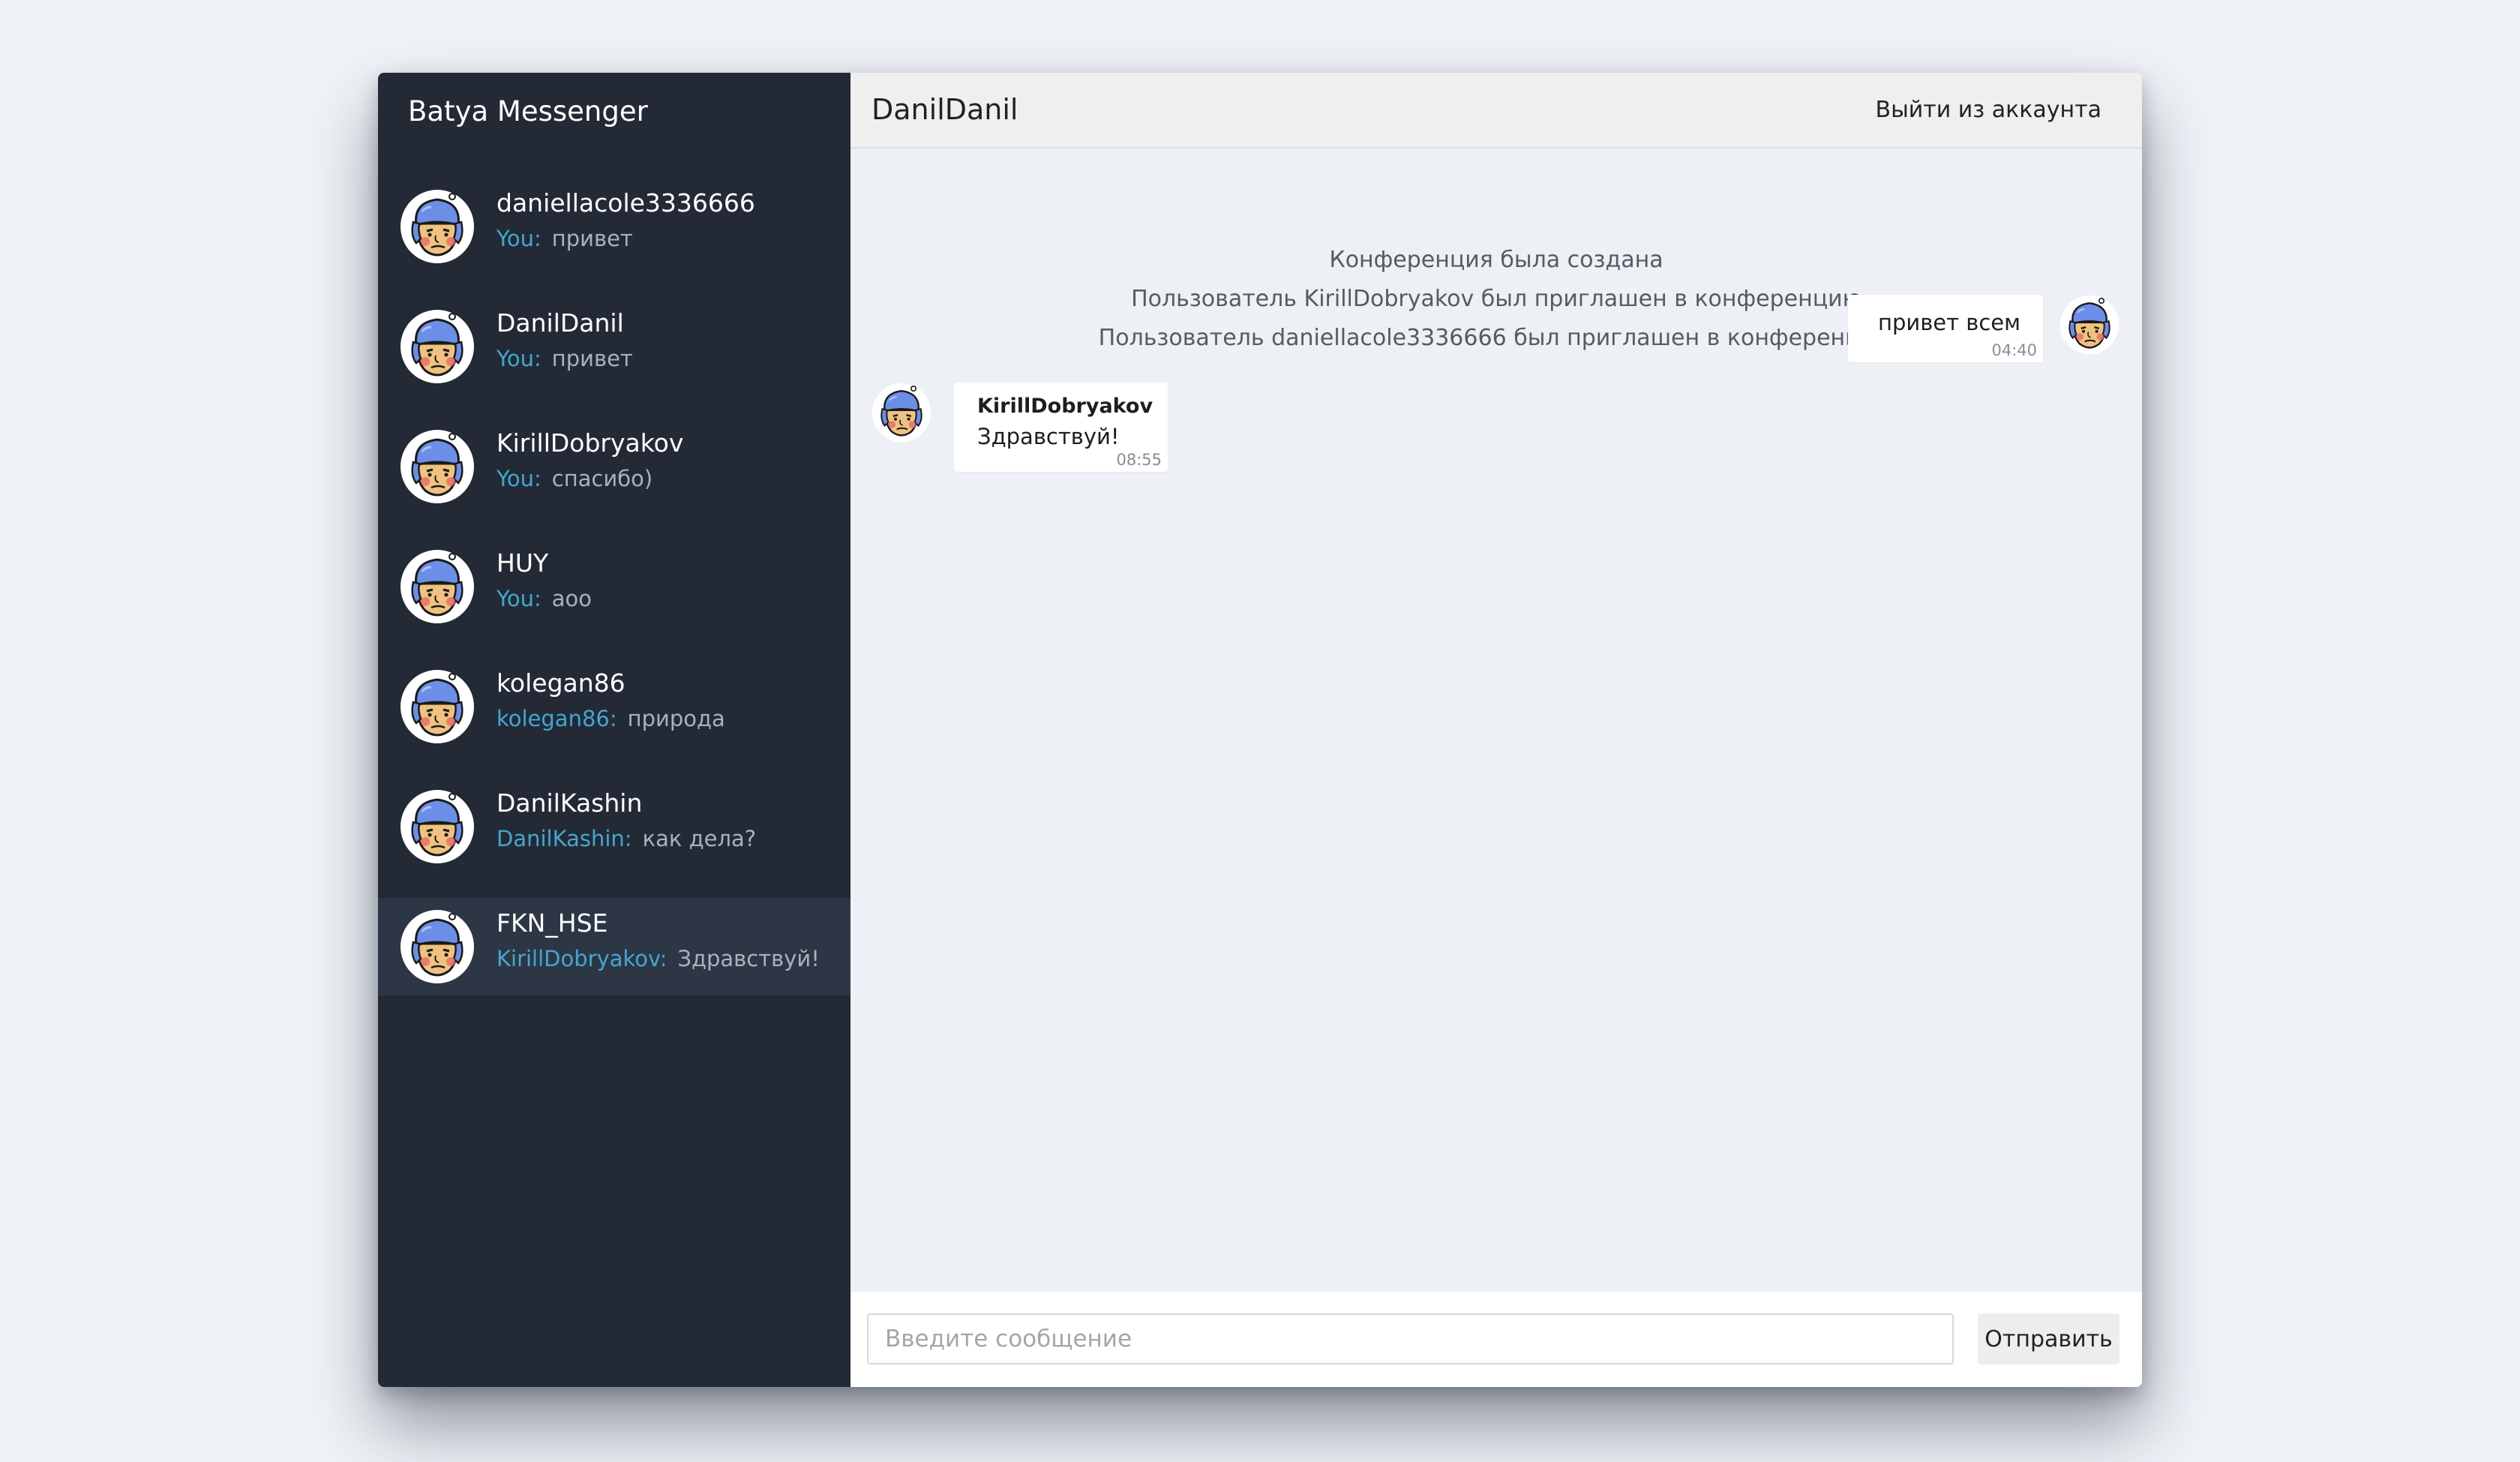 This screenshot has height=1462, width=2520. I want to click on chat-preview: KirillDobryakov: Здравствуй!, so click(658, 958).